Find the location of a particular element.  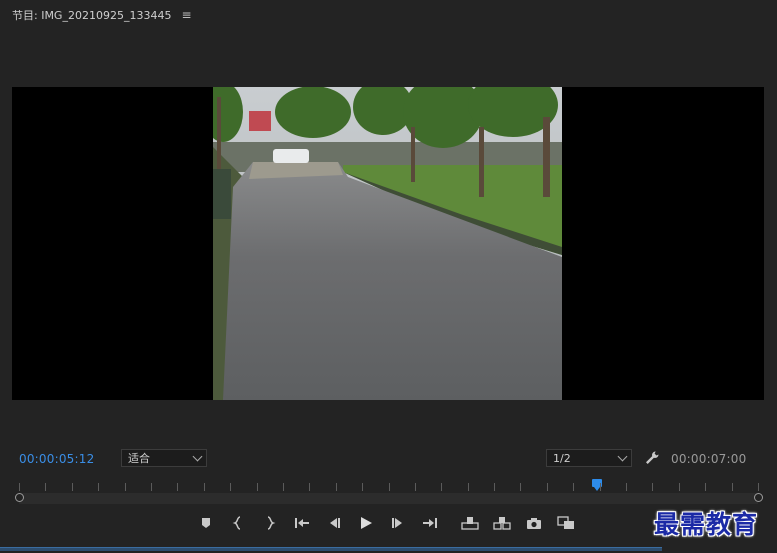

add-marker-button is located at coordinates (206, 523).